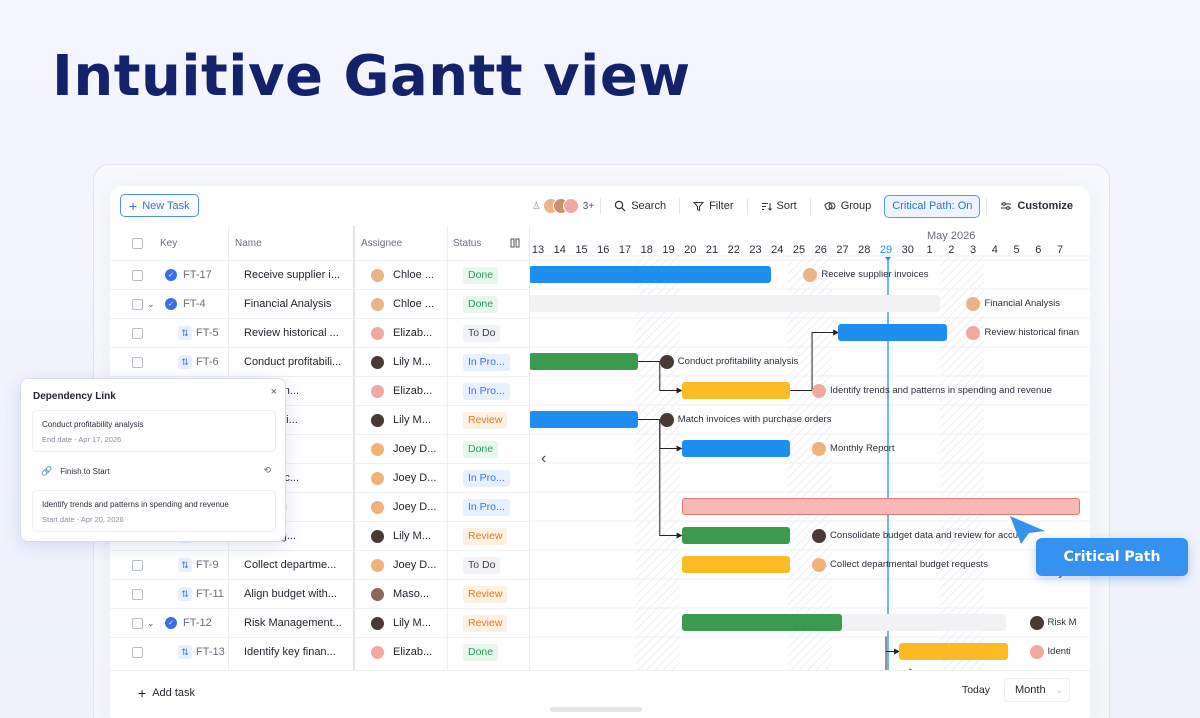 The height and width of the screenshot is (718, 1200). Describe the element at coordinates (596, 709) in the screenshot. I see `horizontal-scrollbar` at that location.